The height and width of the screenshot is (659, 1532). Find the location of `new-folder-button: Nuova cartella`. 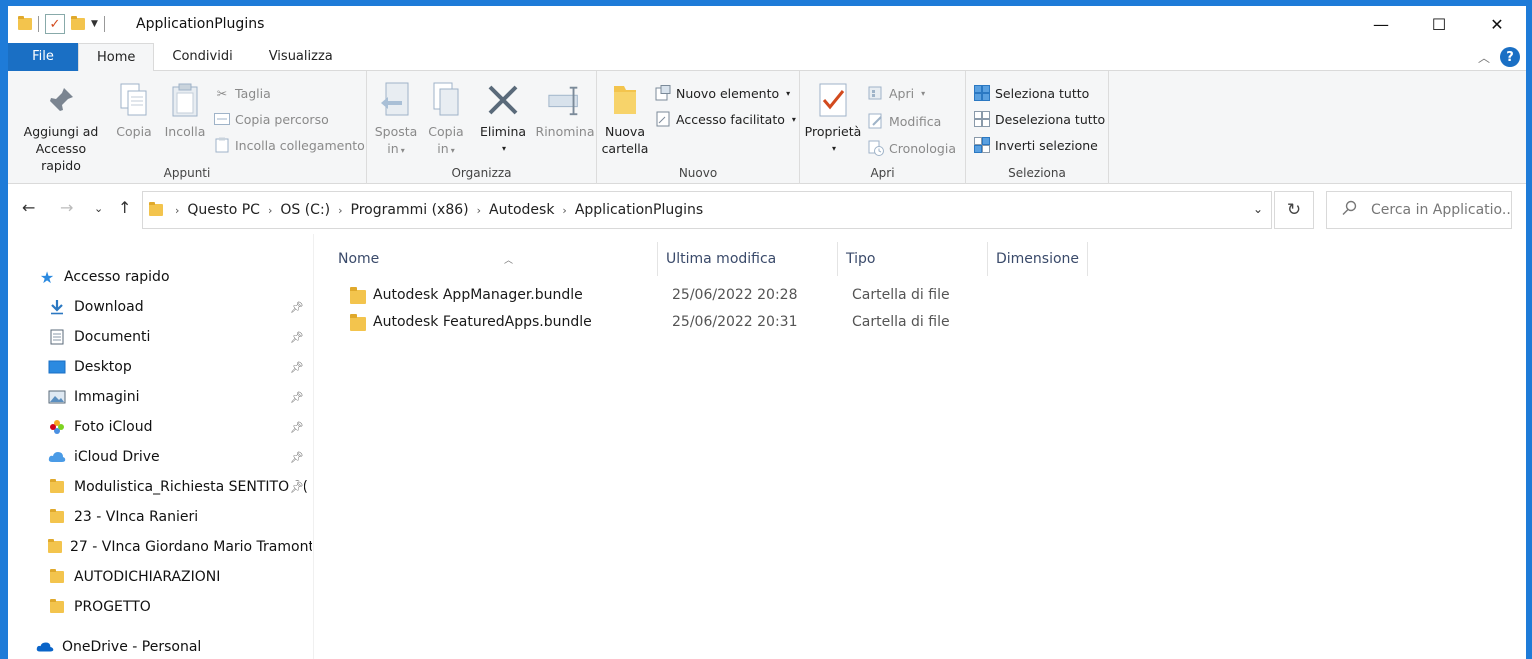

new-folder-button: Nuova cartella is located at coordinates (625, 119).